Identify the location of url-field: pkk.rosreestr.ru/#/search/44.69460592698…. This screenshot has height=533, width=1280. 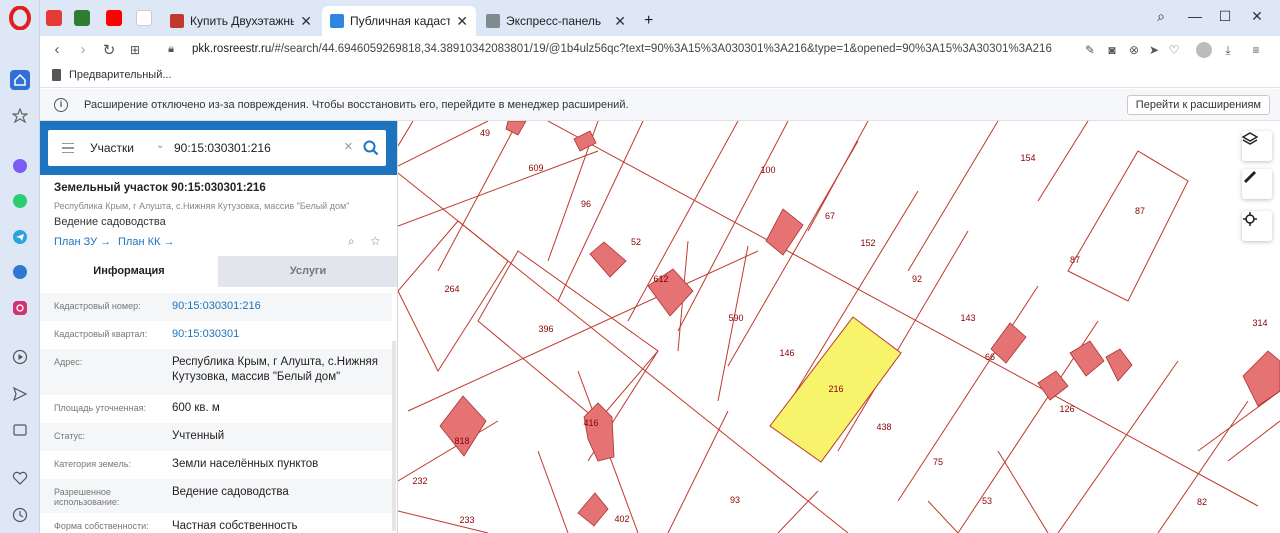
(622, 49).